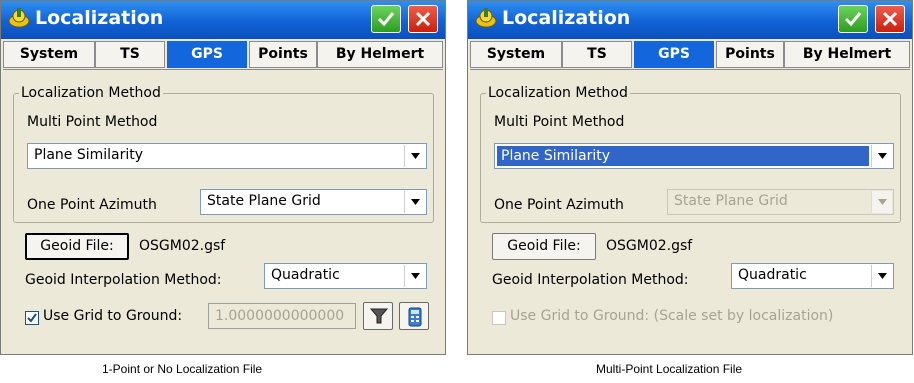 The width and height of the screenshot is (914, 383). I want to click on calculator-button, so click(414, 316).